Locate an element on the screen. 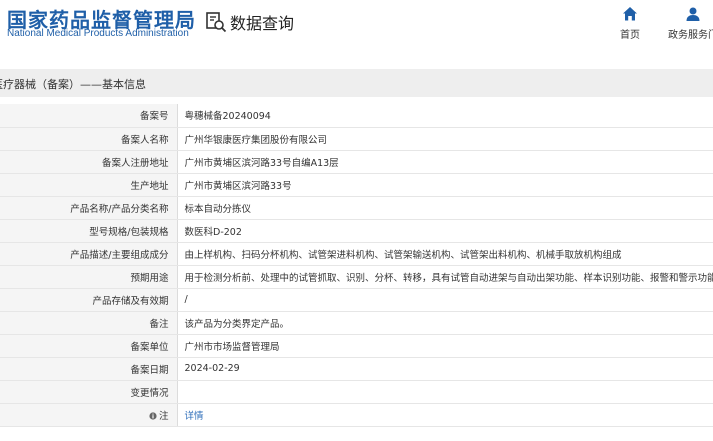 This screenshot has width=713, height=441. detail-label-cell: 备案人名称 is located at coordinates (89, 139).